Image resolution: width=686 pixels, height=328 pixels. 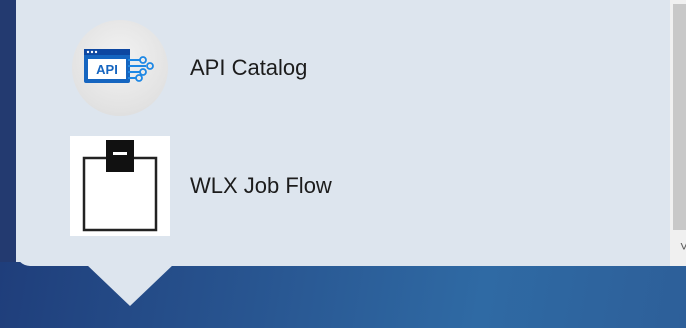 What do you see at coordinates (120, 68) in the screenshot?
I see `api-catalog-icon: API` at bounding box center [120, 68].